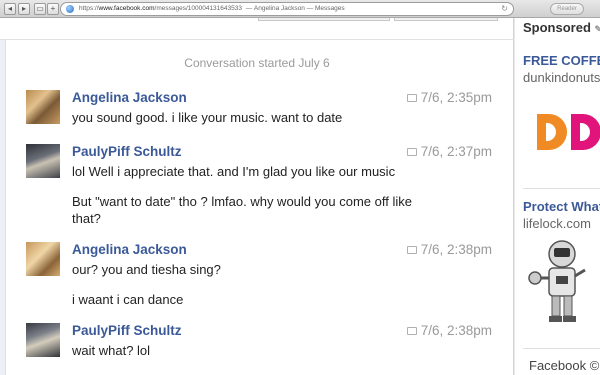  What do you see at coordinates (70, 9) in the screenshot?
I see `site-globe-icon` at bounding box center [70, 9].